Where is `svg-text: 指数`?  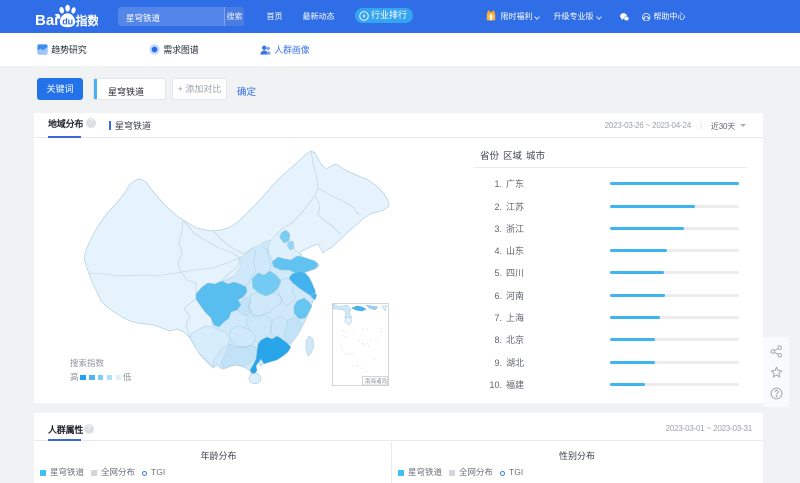
svg-text: 指数 is located at coordinates (87, 20).